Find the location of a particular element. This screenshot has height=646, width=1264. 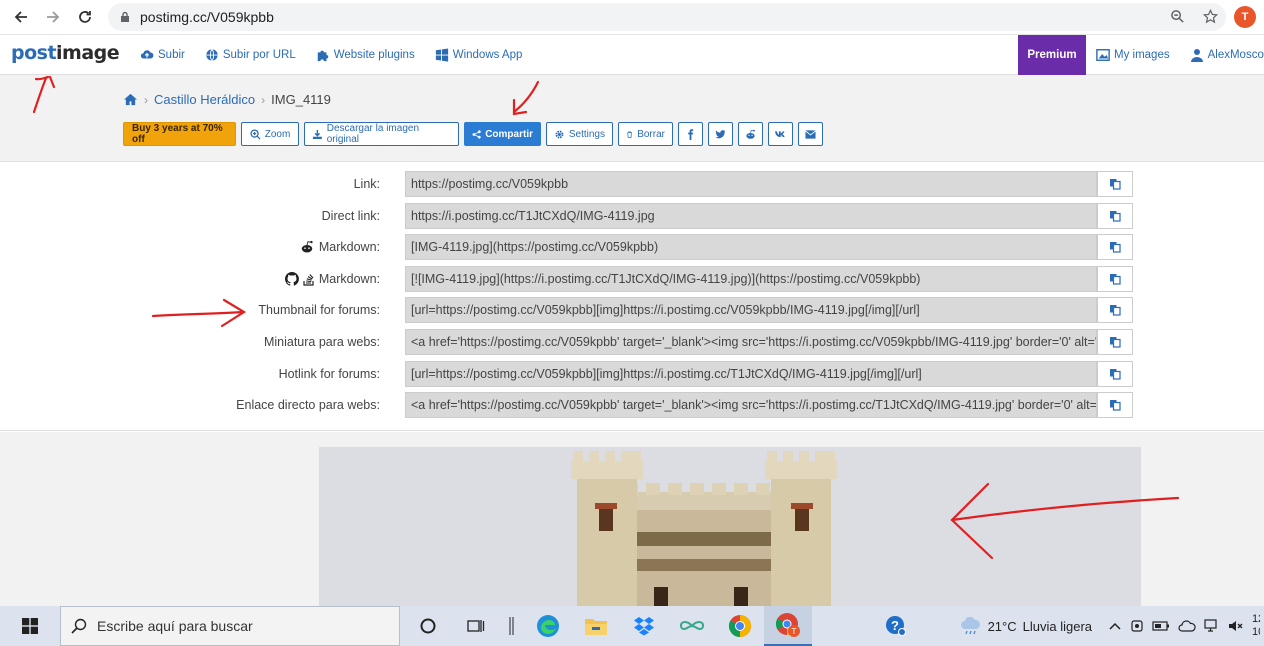

link-field: https://postimg.cc/V059kpbb is located at coordinates (751, 184).